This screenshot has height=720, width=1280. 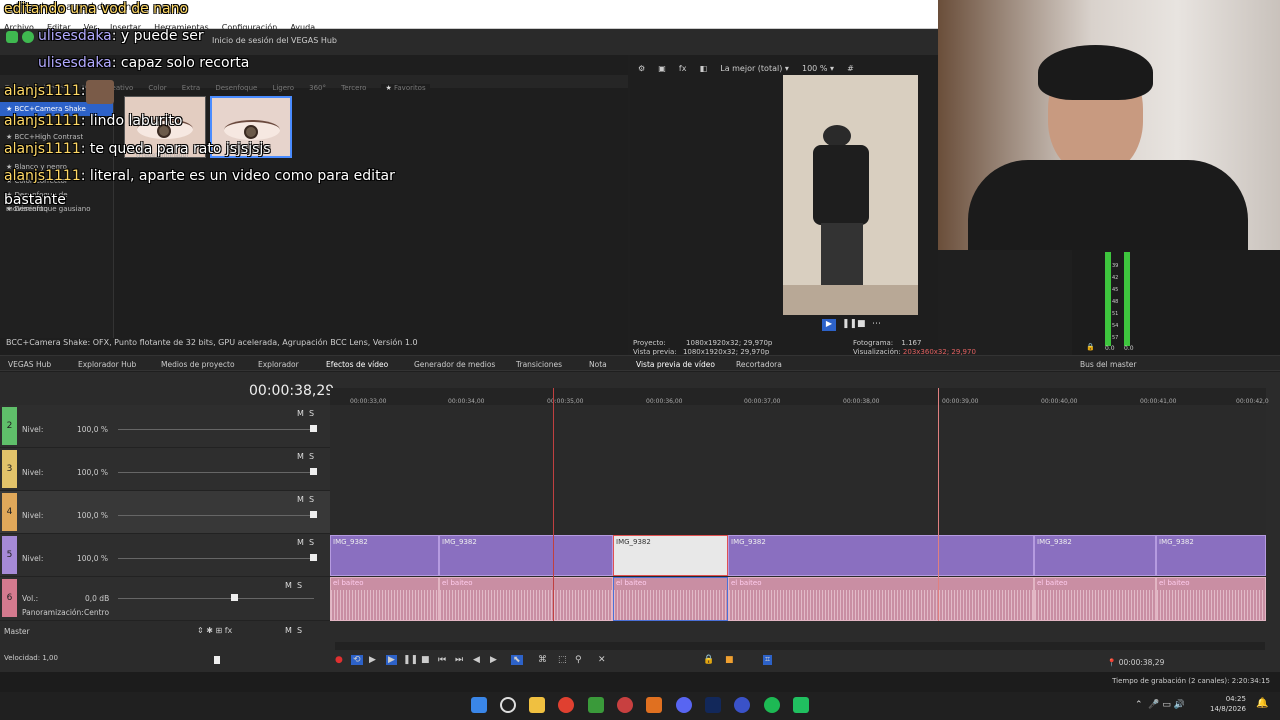 I want to click on tray-icons: ⌃ 🎤 ▭ 🔊, so click(x=1160, y=705).